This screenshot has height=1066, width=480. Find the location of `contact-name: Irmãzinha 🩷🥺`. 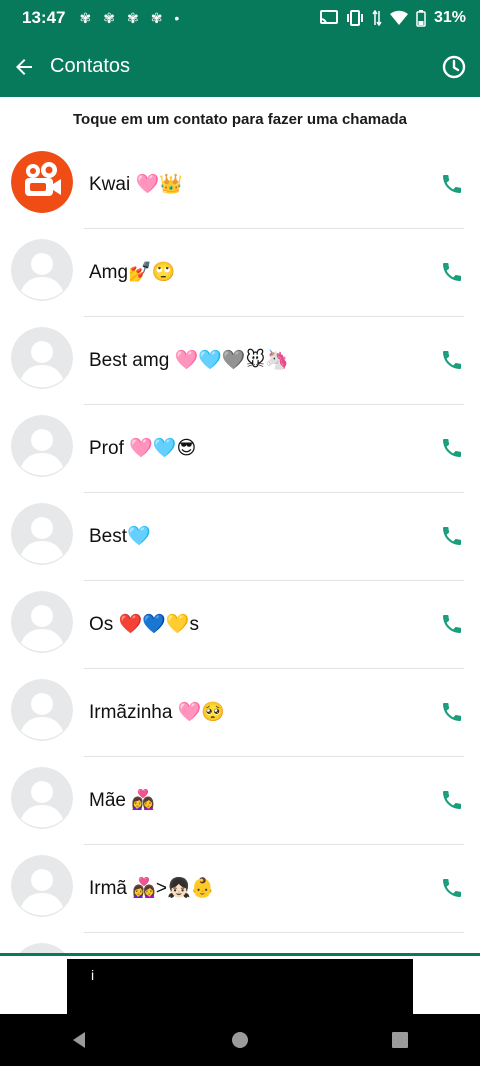

contact-name: Irmãzinha 🩷🥺 is located at coordinates (157, 712).